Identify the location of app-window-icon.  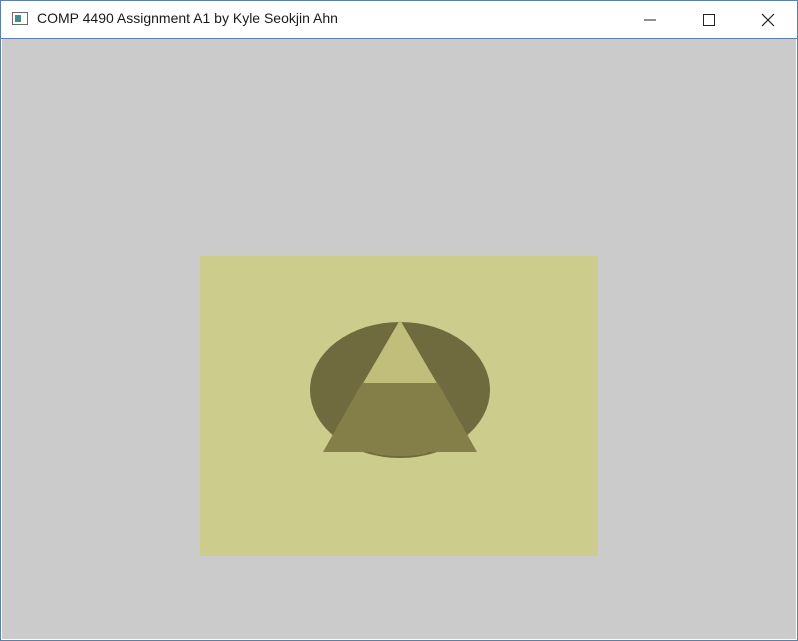
(20, 18).